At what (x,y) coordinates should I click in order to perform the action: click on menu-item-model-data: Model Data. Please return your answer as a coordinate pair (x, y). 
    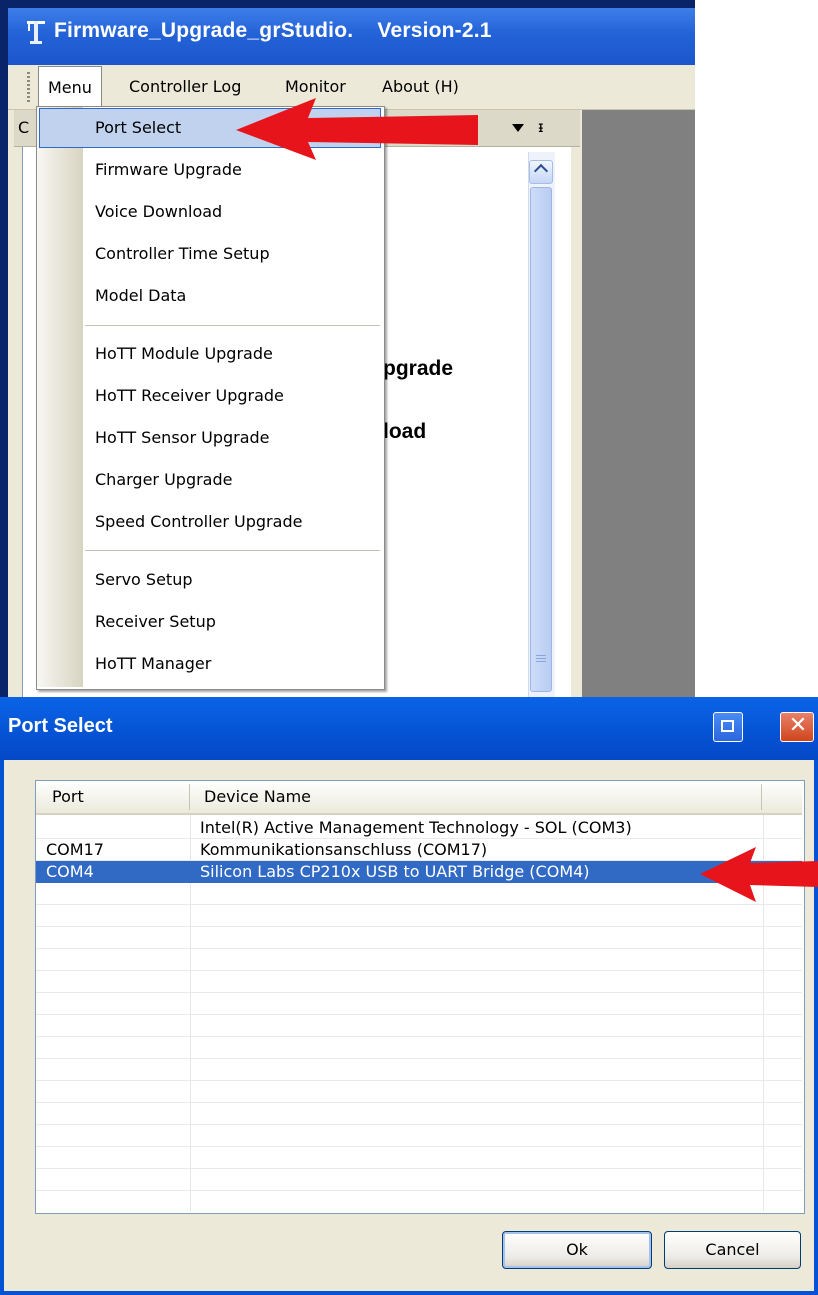
    Looking at the image, I should click on (233, 296).